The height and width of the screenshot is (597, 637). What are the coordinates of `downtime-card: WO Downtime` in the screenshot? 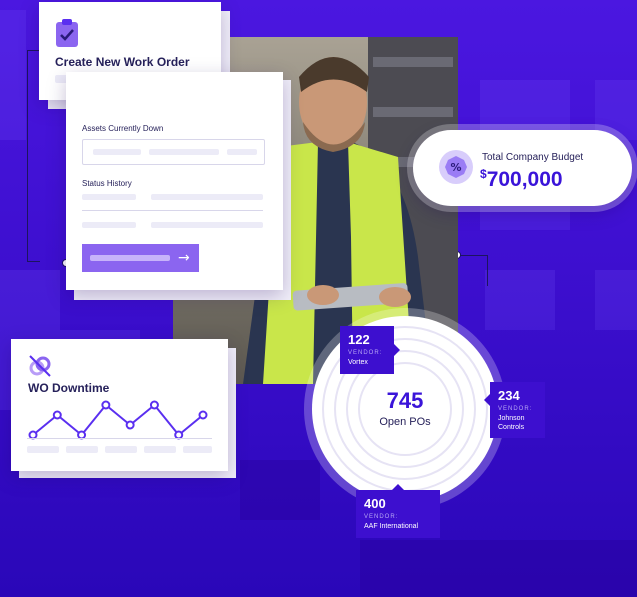 It's located at (119, 405).